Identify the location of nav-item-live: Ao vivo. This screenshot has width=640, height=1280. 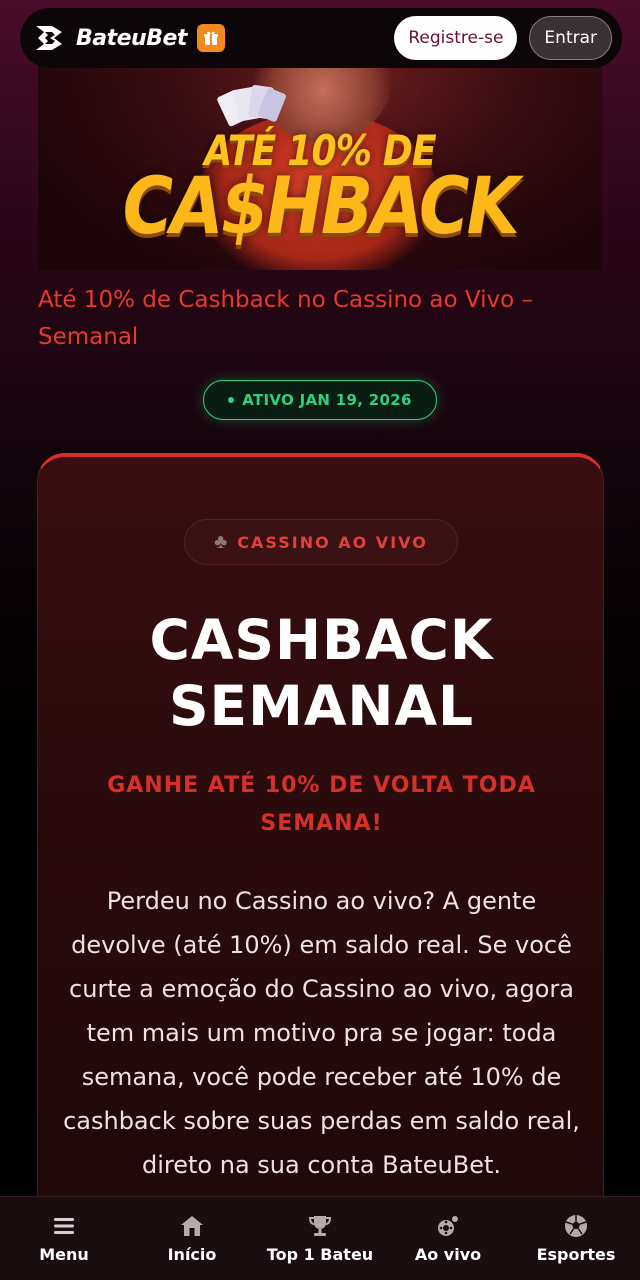
(448, 1238).